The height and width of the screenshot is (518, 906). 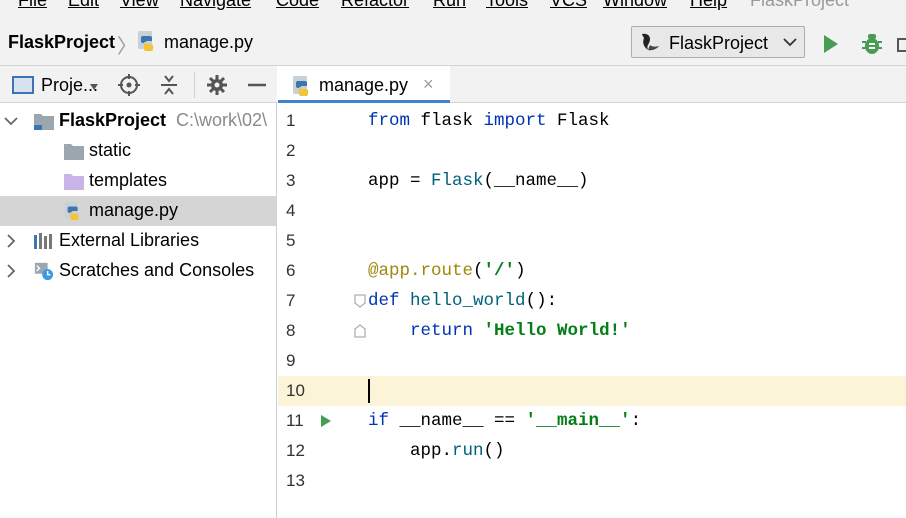 What do you see at coordinates (462, 301) in the screenshot?
I see `code-text: def hello_world():` at bounding box center [462, 301].